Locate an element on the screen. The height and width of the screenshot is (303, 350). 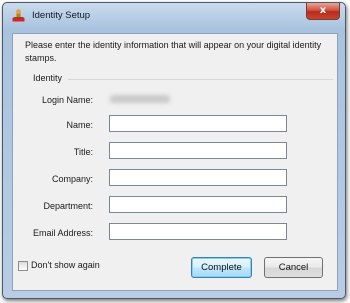
dont-show-again-label: Don't show again is located at coordinates (65, 265).